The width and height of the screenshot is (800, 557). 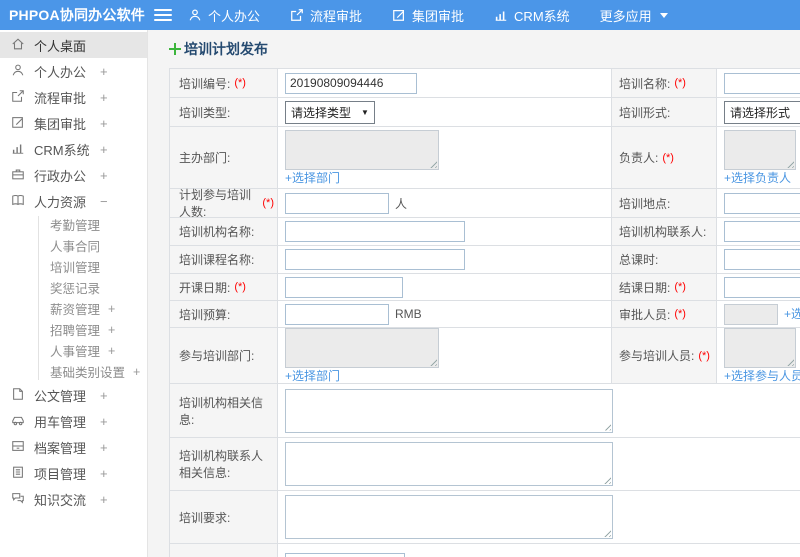 I want to click on document-icon, so click(x=18, y=395).